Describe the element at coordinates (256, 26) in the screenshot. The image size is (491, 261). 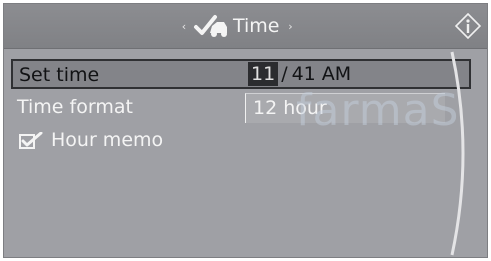
I see `page-title: Time` at that location.